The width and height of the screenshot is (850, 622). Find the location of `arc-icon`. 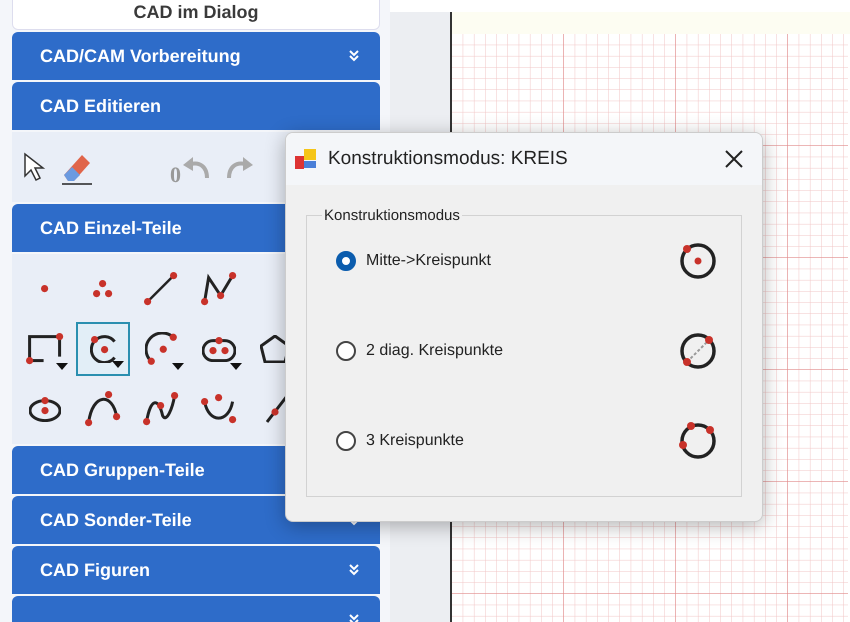

arc-icon is located at coordinates (161, 349).